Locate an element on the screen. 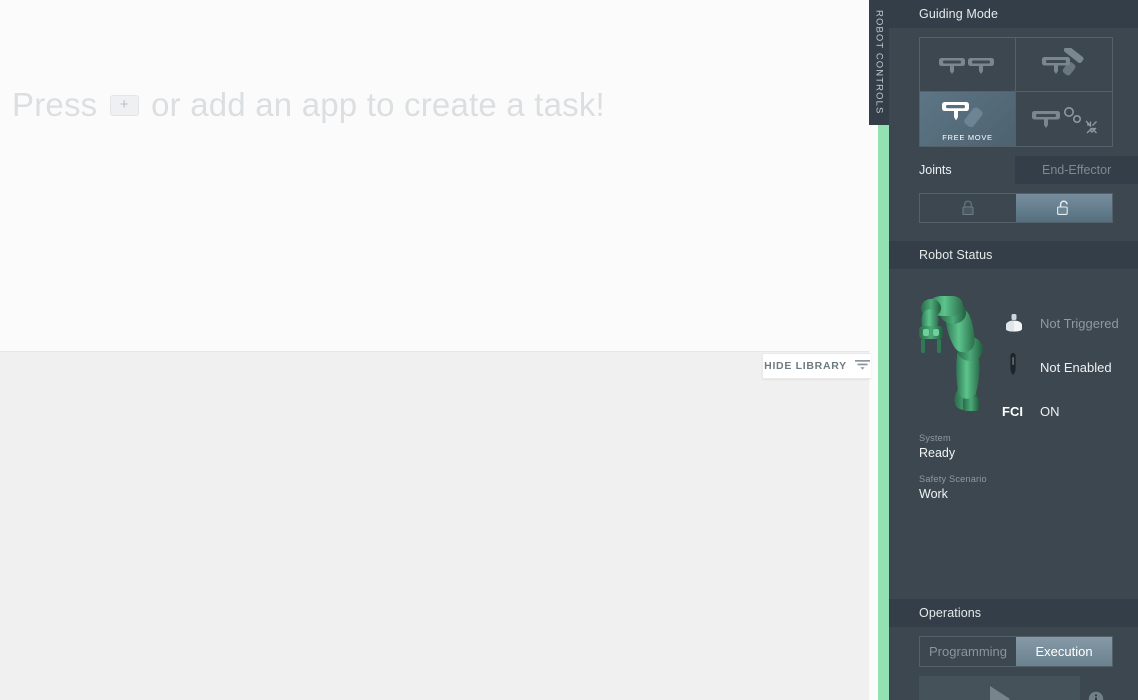 The width and height of the screenshot is (1138, 700). safety-scenario-field: Safety Scenario Work is located at coordinates (953, 487).